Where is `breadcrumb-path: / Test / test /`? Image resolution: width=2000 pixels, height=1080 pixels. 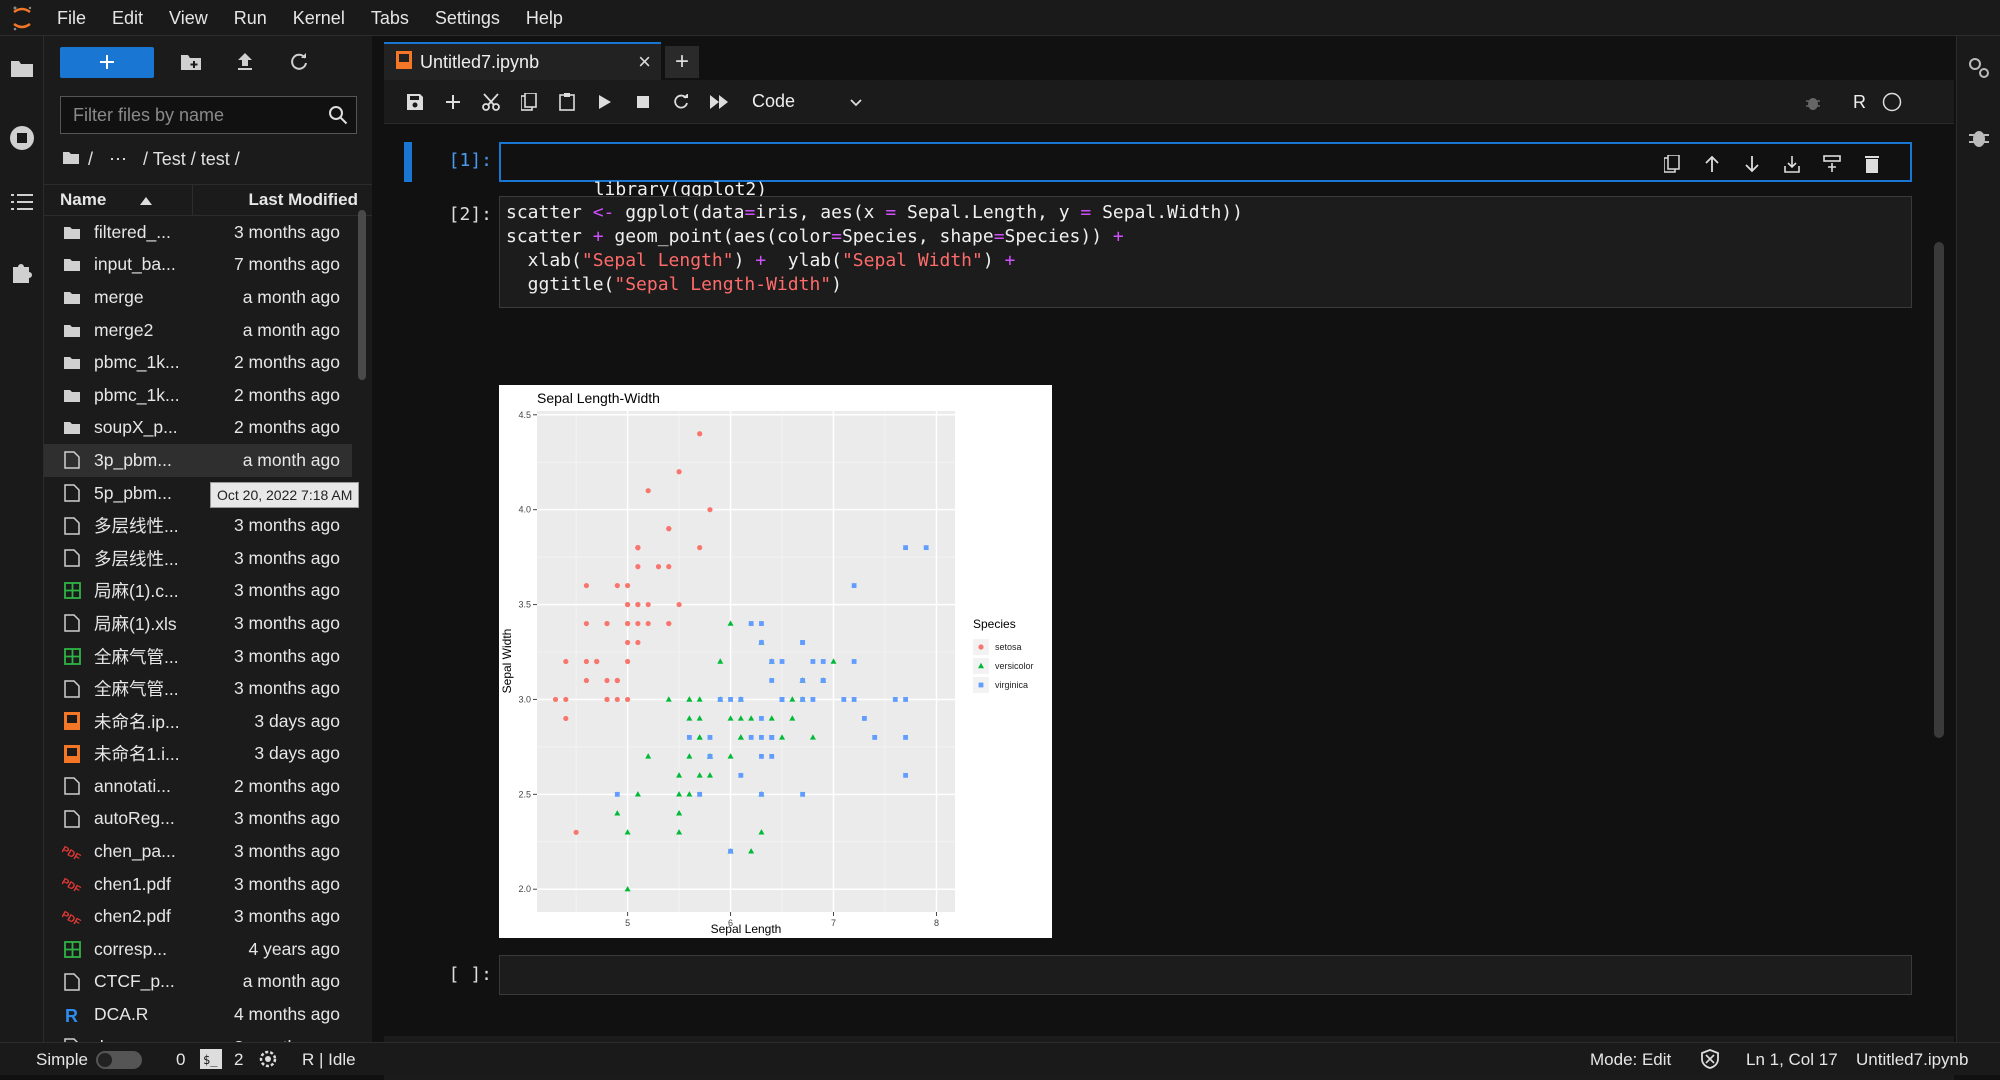
breadcrumb-path: / Test / test / is located at coordinates (191, 159).